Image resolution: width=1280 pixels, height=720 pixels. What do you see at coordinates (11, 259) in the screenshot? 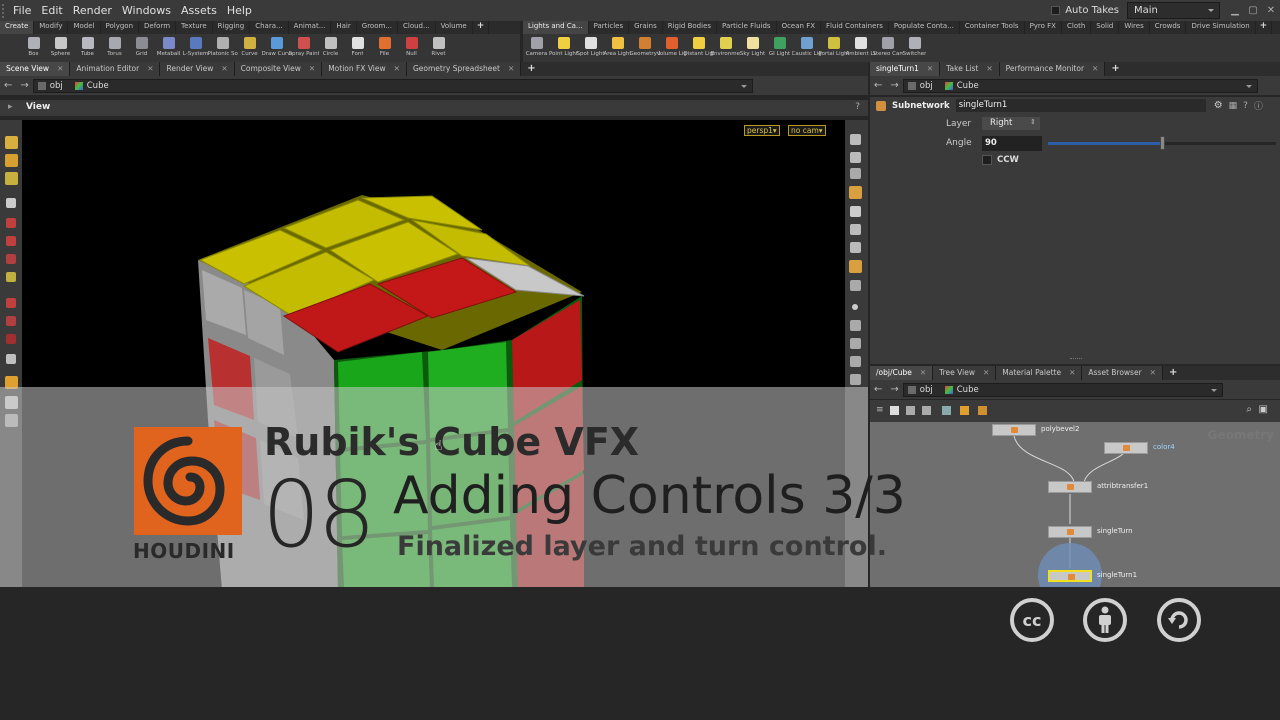
I see `scale-tool-icon` at bounding box center [11, 259].